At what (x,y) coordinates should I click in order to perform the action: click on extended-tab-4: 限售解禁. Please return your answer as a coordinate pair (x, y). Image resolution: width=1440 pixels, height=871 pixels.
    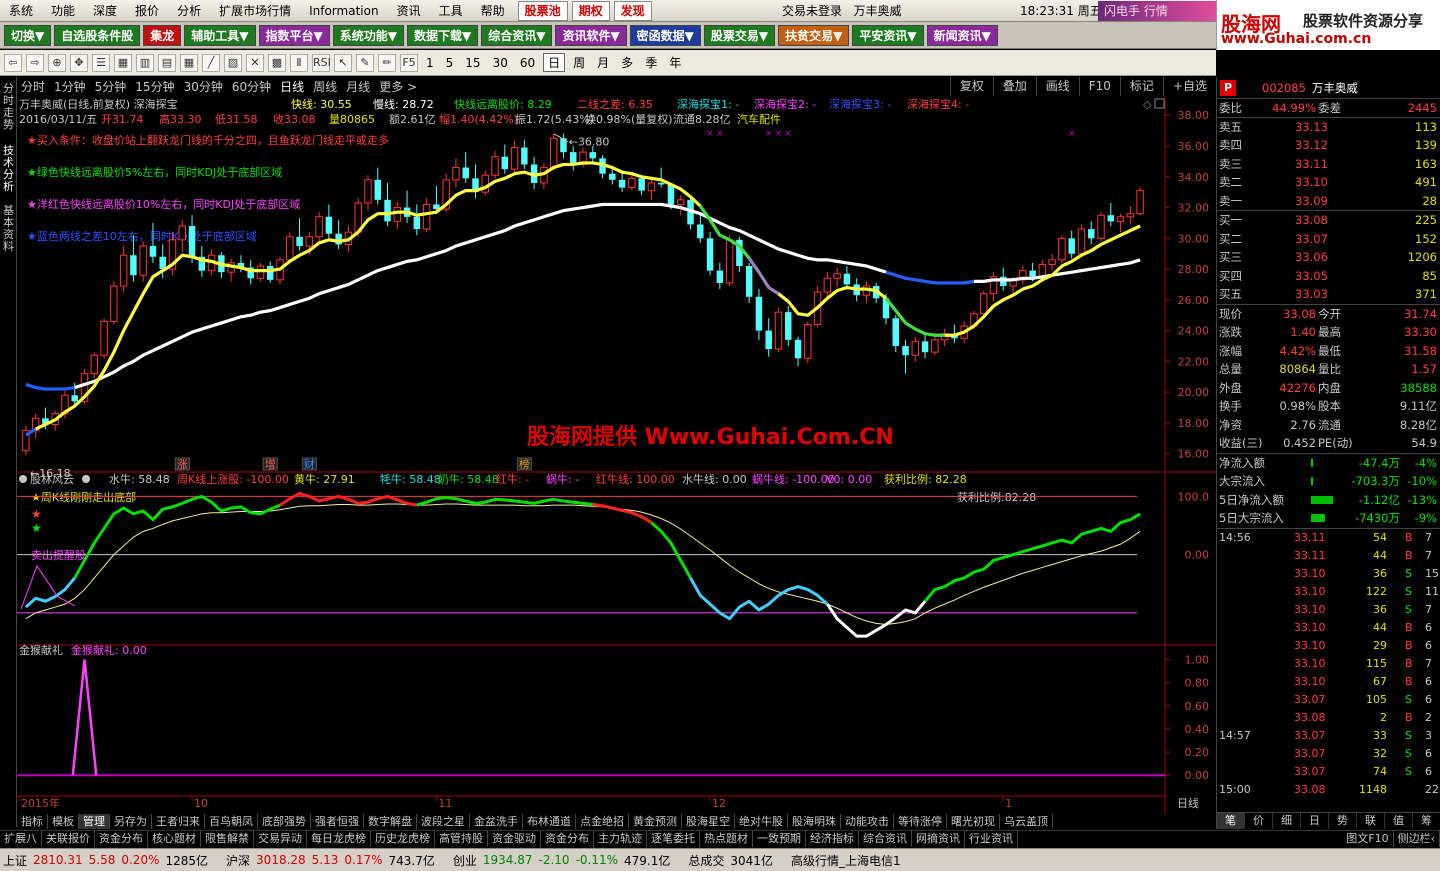
    Looking at the image, I should click on (227, 839).